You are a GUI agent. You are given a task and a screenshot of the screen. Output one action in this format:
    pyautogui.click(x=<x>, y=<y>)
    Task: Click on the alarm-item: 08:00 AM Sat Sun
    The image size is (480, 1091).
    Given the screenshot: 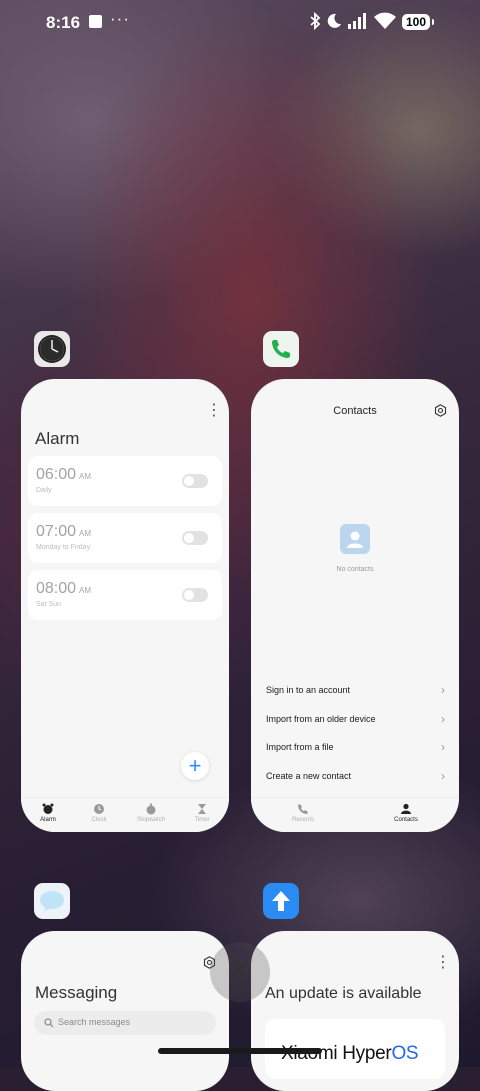 What is the action you would take?
    pyautogui.click(x=125, y=595)
    